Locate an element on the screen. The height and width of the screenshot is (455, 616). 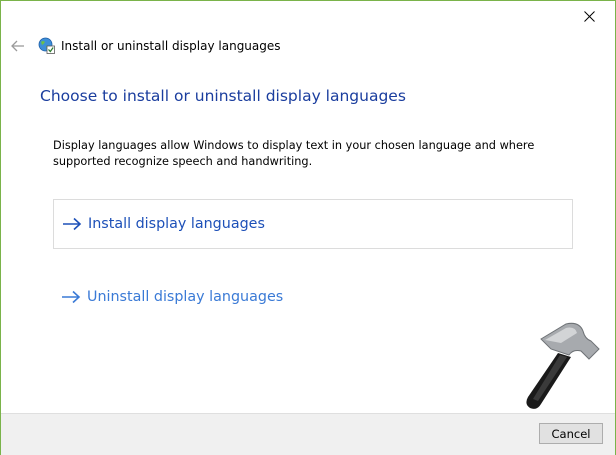
close-button is located at coordinates (589, 16).